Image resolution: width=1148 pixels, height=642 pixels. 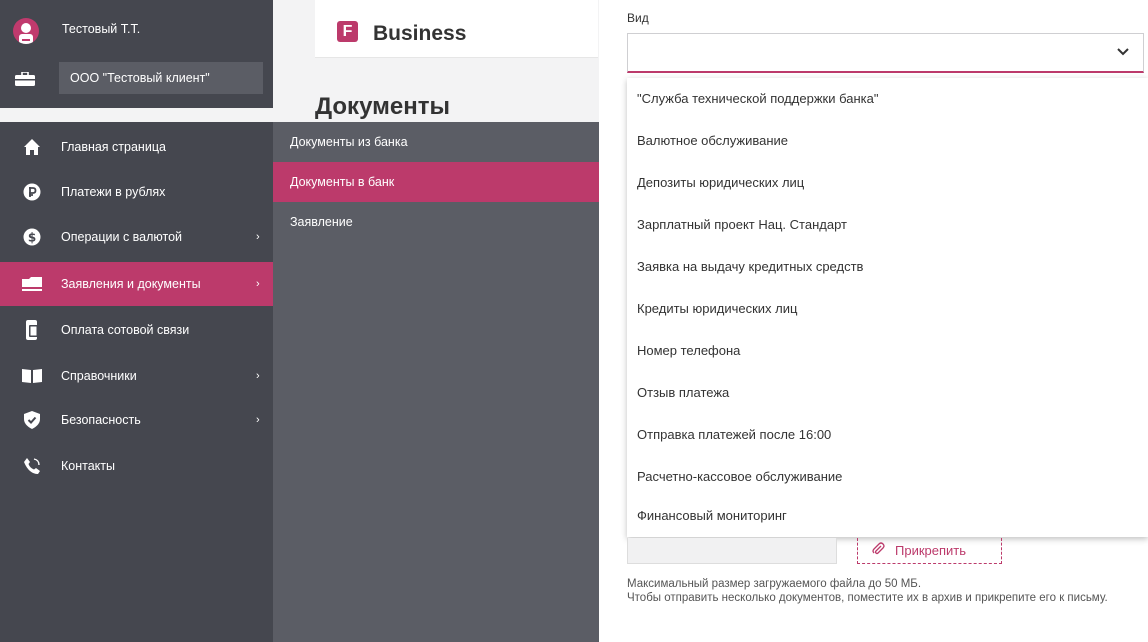 What do you see at coordinates (878, 550) in the screenshot?
I see `paperclip-icon` at bounding box center [878, 550].